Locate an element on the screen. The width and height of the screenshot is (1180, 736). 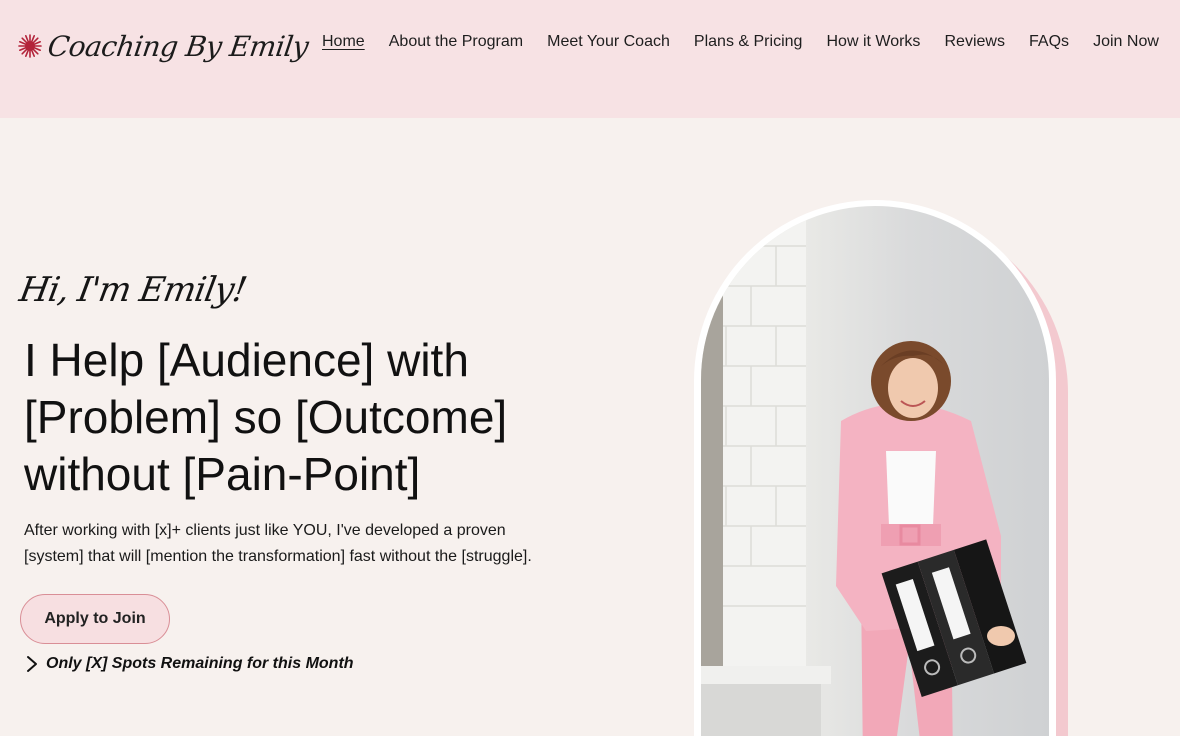
spots-remaining: Only [X] Spots Remaining for this Month is located at coordinates (189, 664).